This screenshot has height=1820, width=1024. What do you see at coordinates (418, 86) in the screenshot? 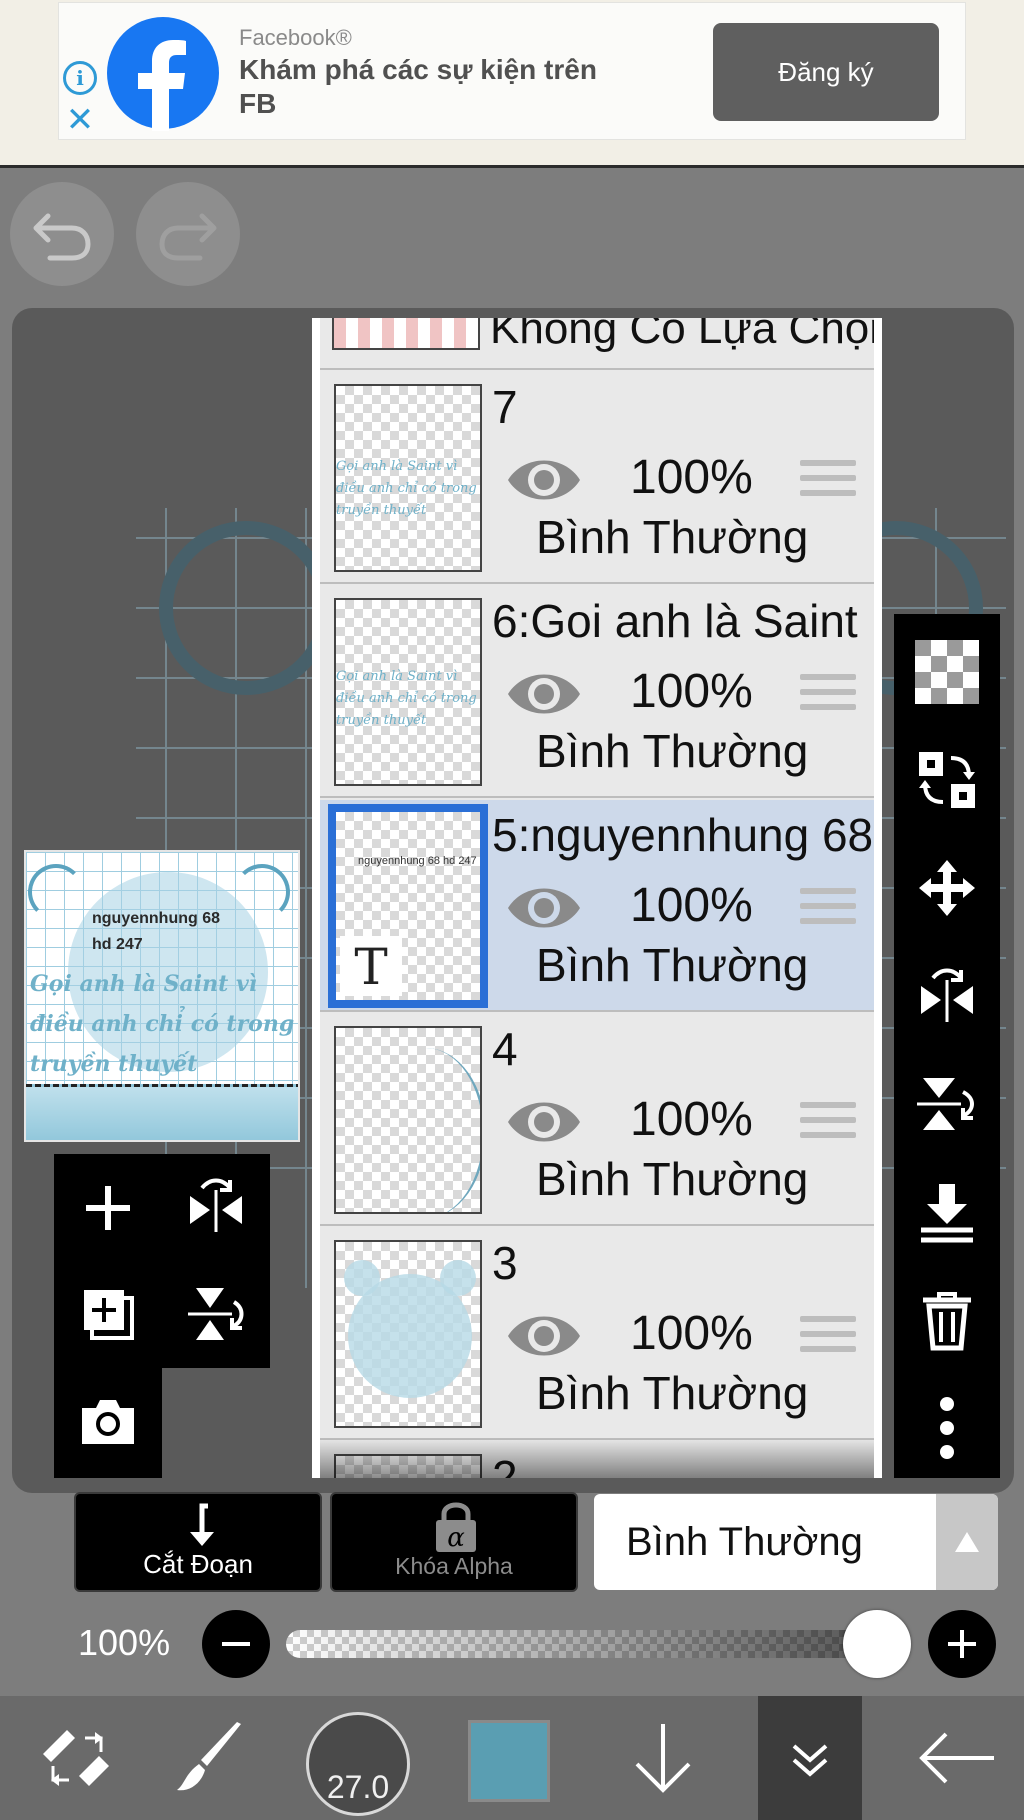
I see `ad-headline: Khám phá các sự kiện trên FB` at bounding box center [418, 86].